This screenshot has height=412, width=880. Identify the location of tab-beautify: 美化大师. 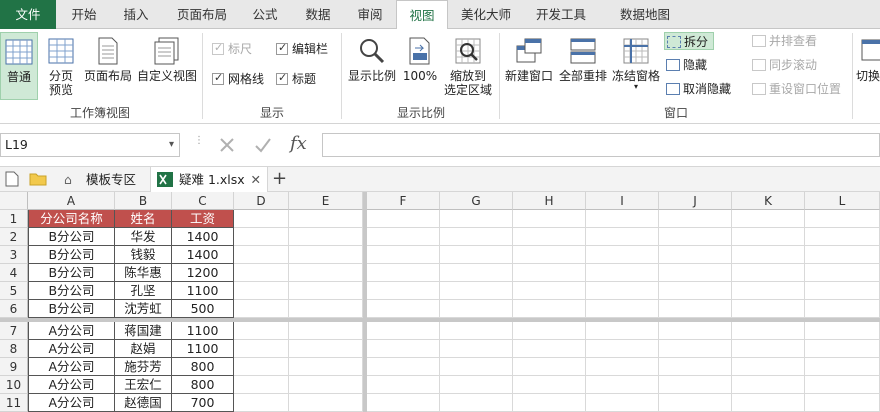
(486, 14).